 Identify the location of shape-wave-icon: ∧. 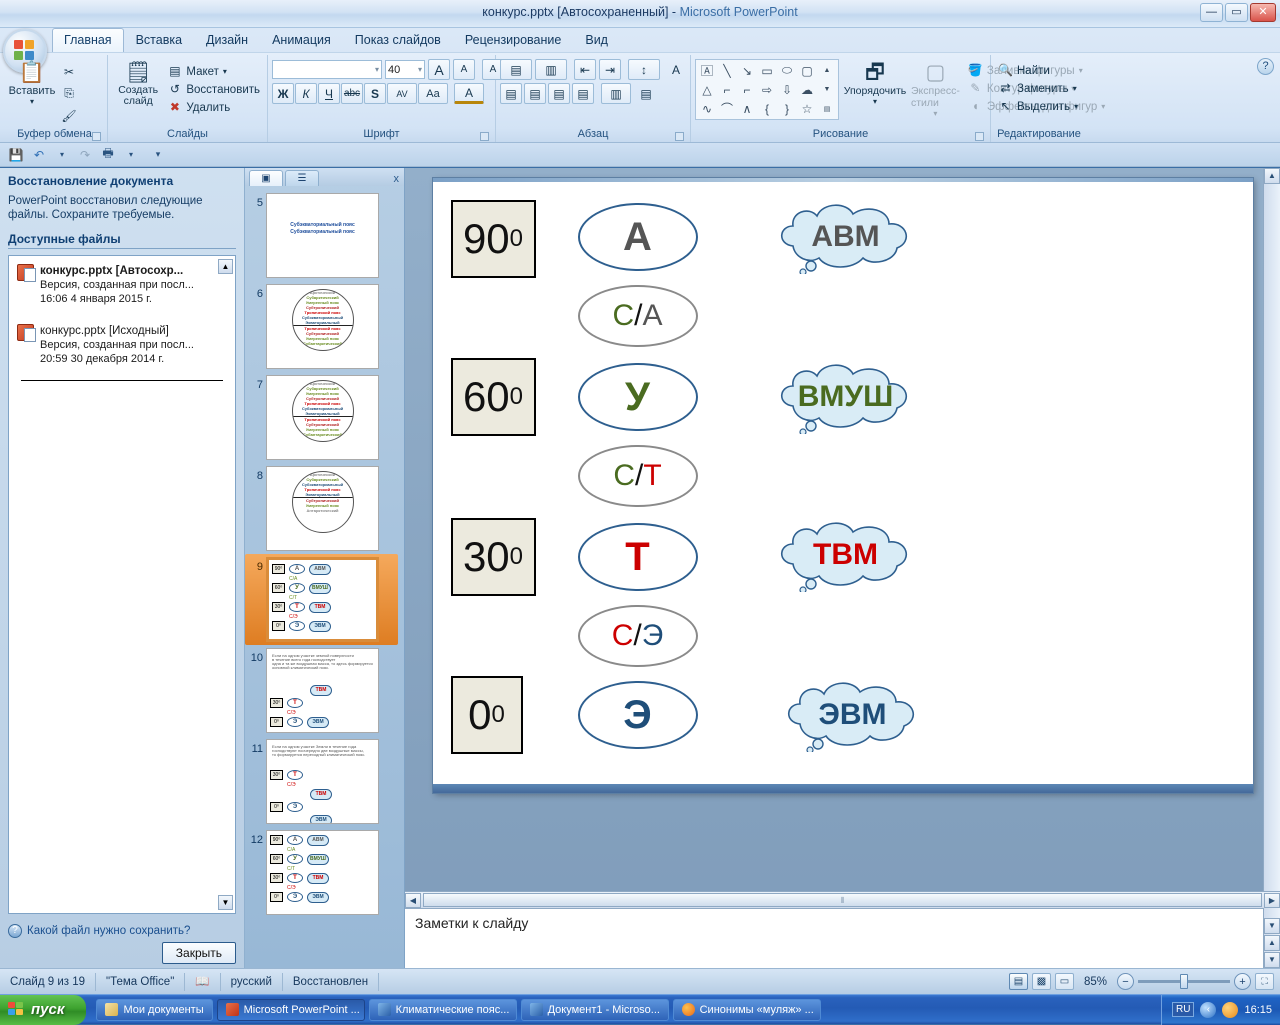
(747, 108).